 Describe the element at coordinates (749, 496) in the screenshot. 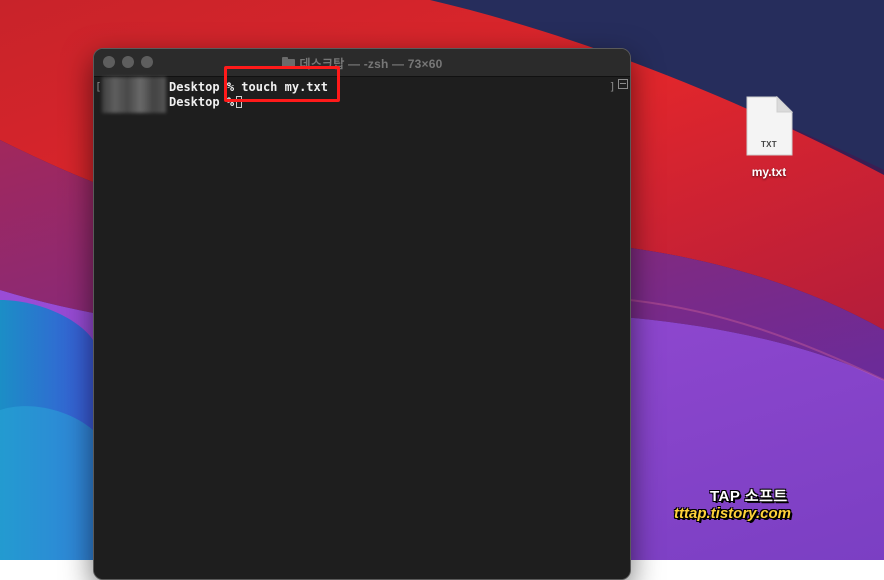

I see `watermark-brand: TAP 소프트` at that location.